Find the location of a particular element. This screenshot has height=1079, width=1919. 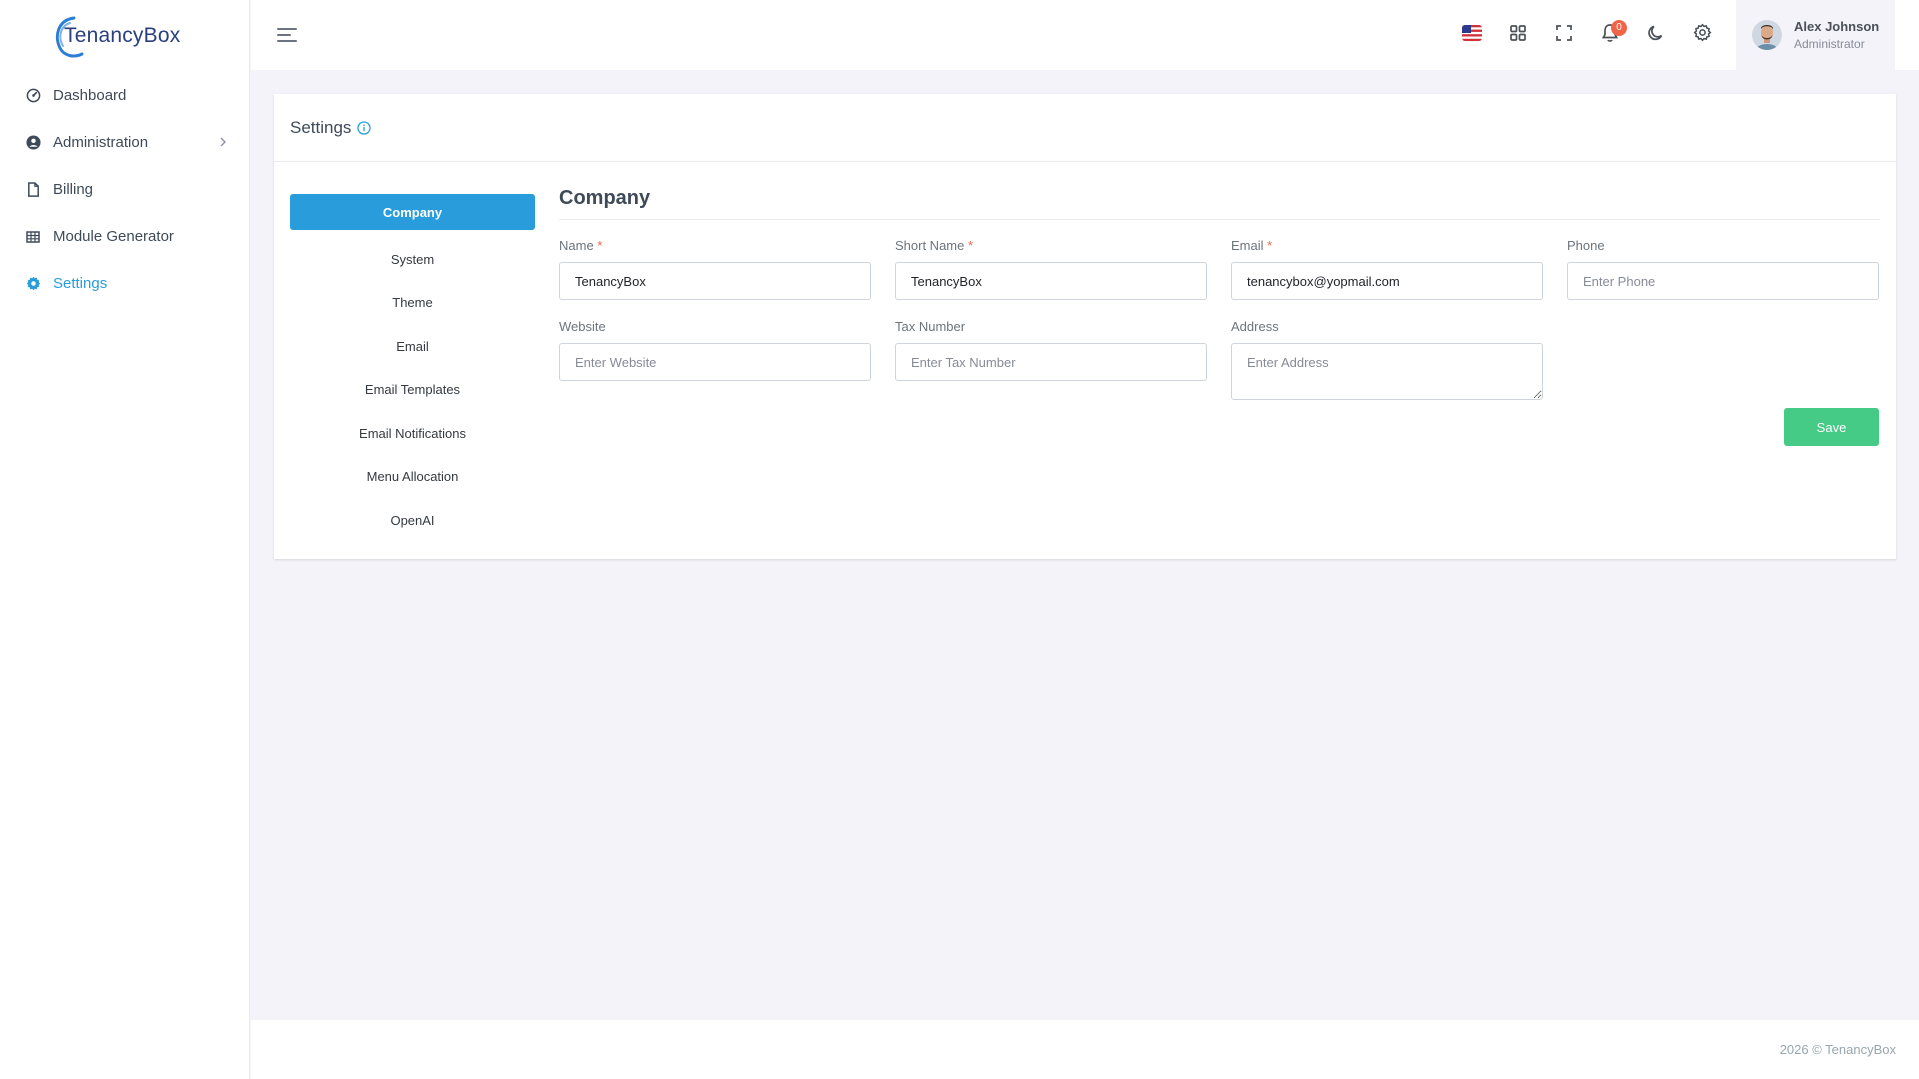

avatar is located at coordinates (1767, 35).